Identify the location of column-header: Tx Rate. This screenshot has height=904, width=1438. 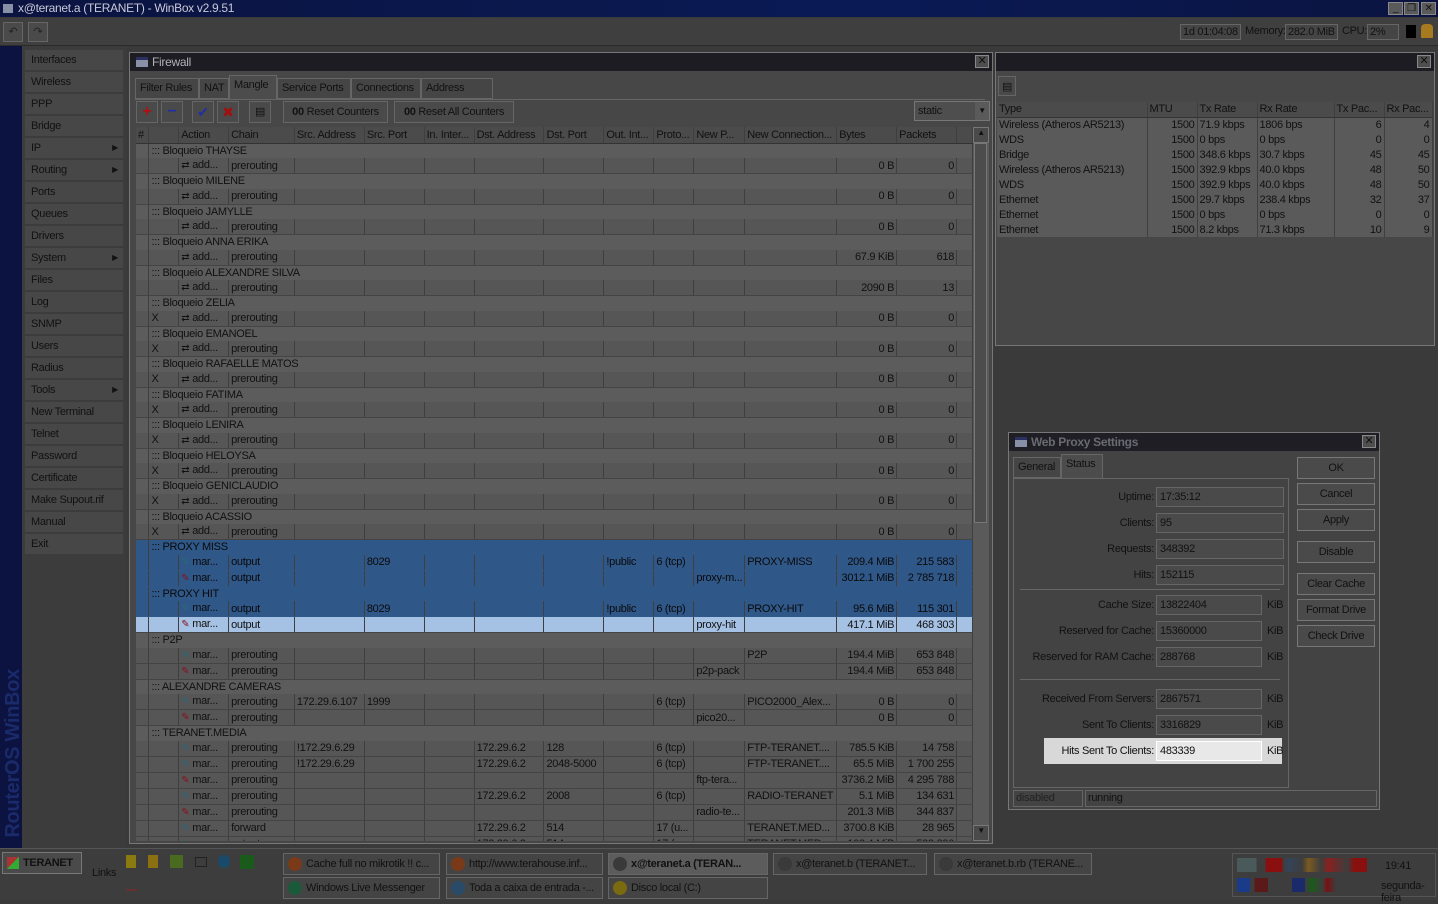
(1227, 110).